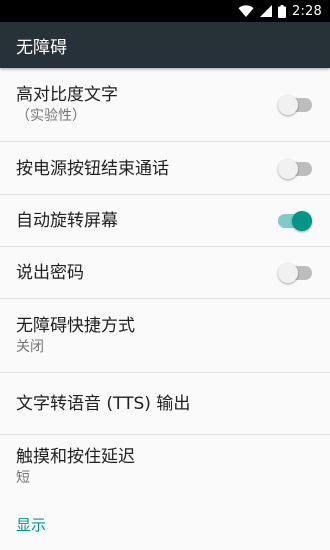  I want to click on status-bar: 2:28, so click(165, 11).